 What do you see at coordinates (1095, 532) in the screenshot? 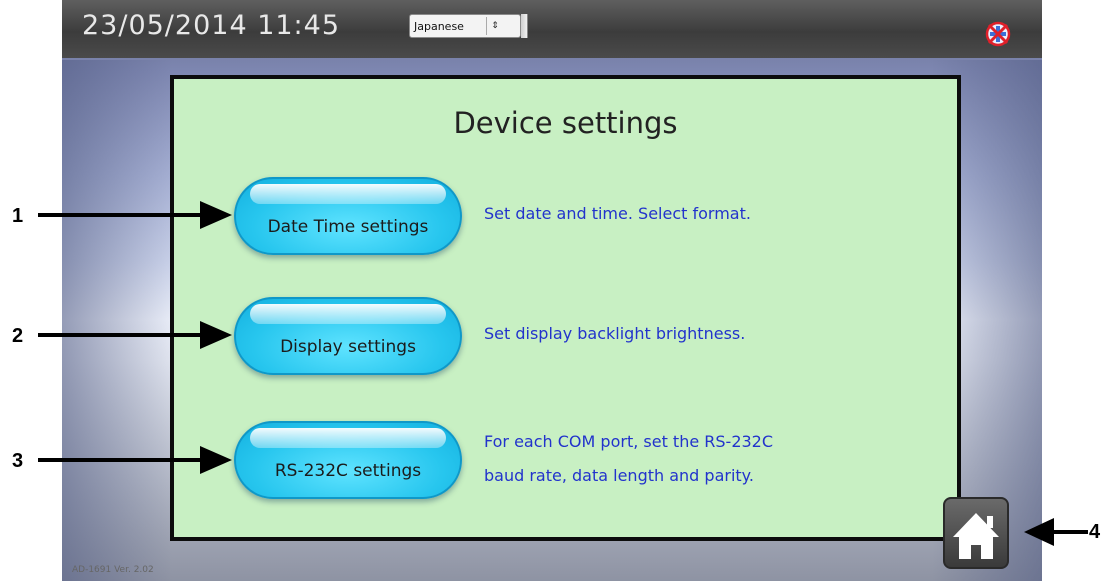
I see `callout-number-4: 4` at bounding box center [1095, 532].